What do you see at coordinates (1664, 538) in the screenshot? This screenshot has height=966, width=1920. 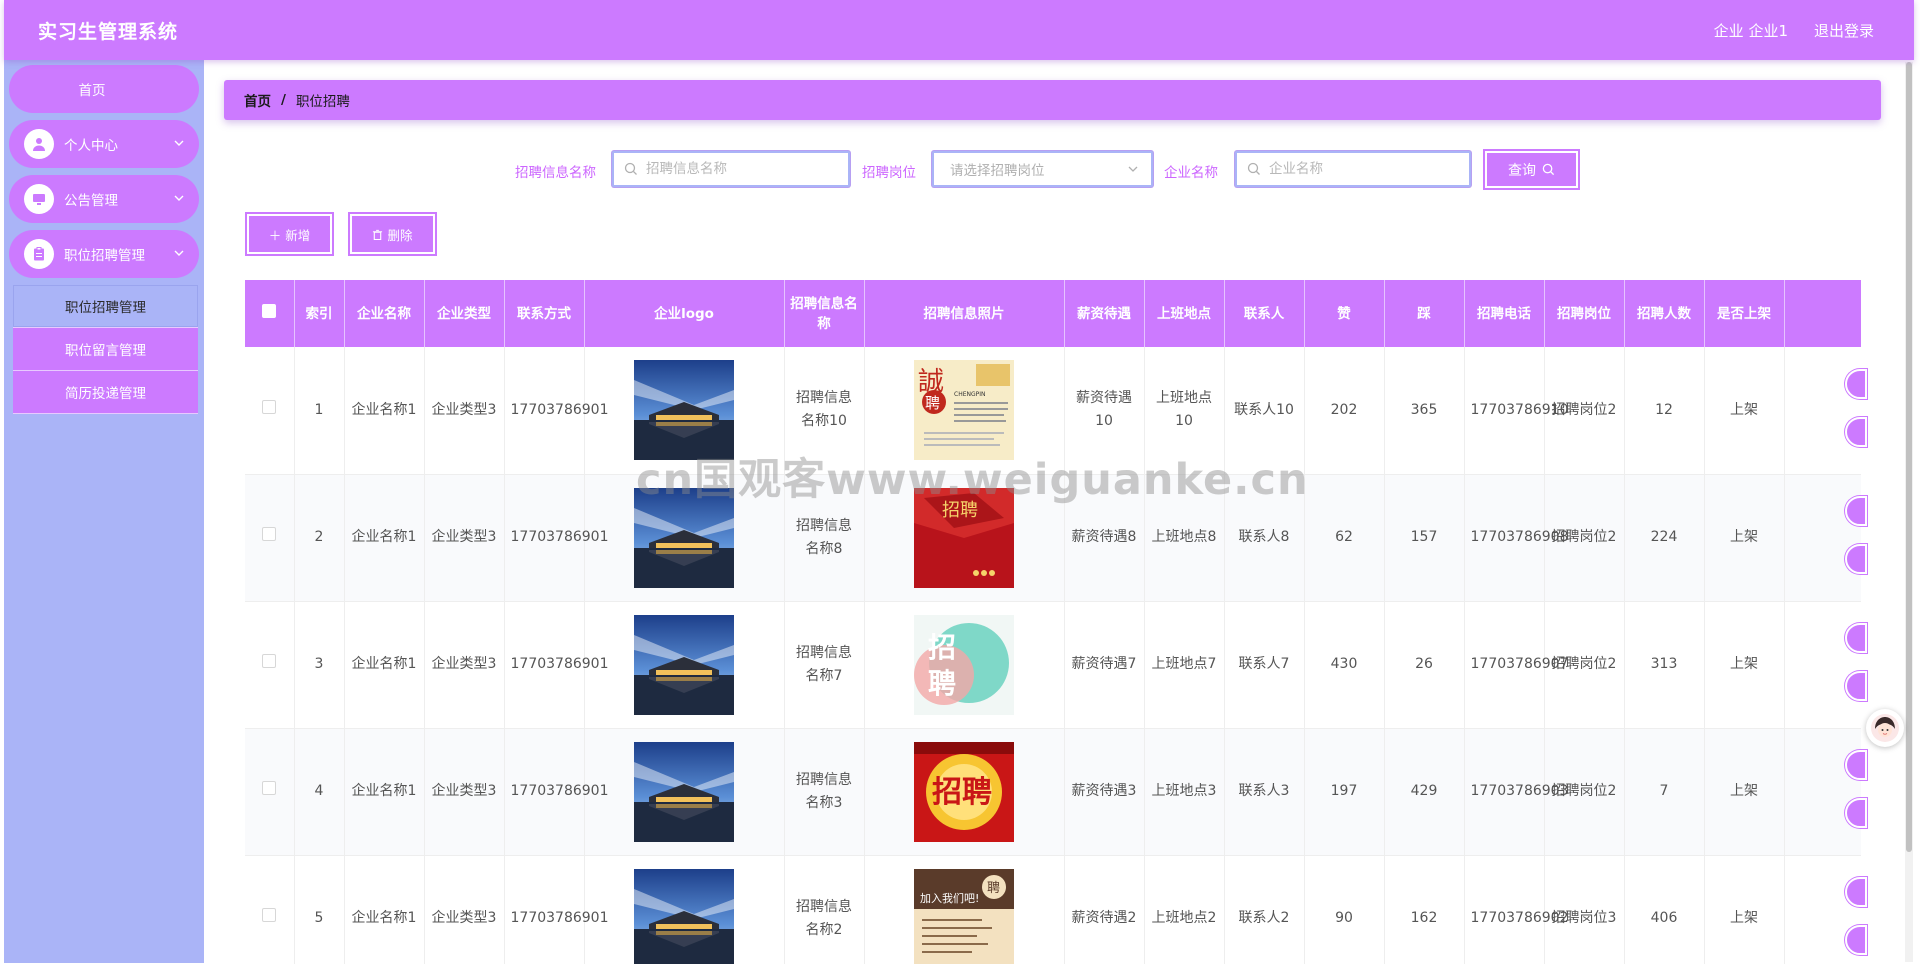 I see `cell-count: 224` at bounding box center [1664, 538].